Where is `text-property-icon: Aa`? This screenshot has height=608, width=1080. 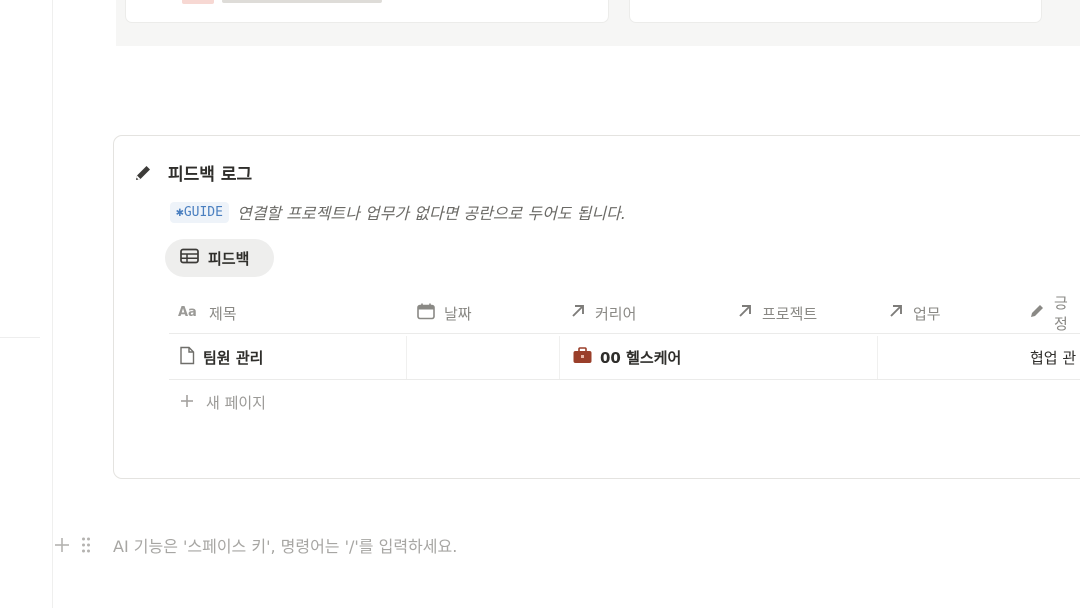 text-property-icon: Aa is located at coordinates (189, 313).